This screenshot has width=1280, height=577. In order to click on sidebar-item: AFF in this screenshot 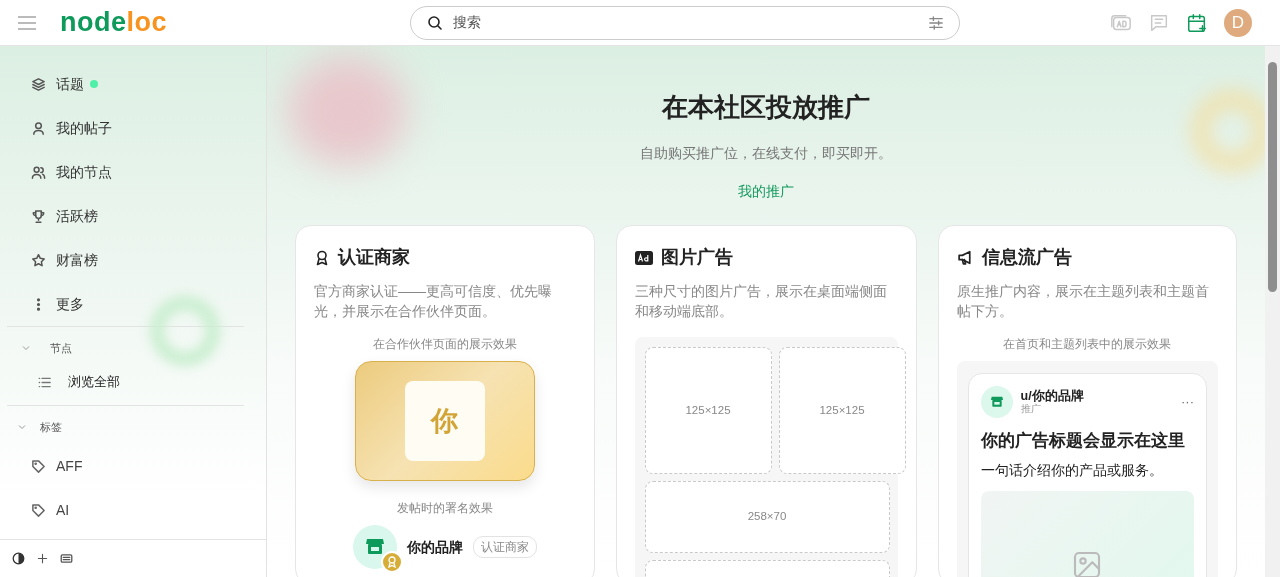, I will do `click(69, 466)`.